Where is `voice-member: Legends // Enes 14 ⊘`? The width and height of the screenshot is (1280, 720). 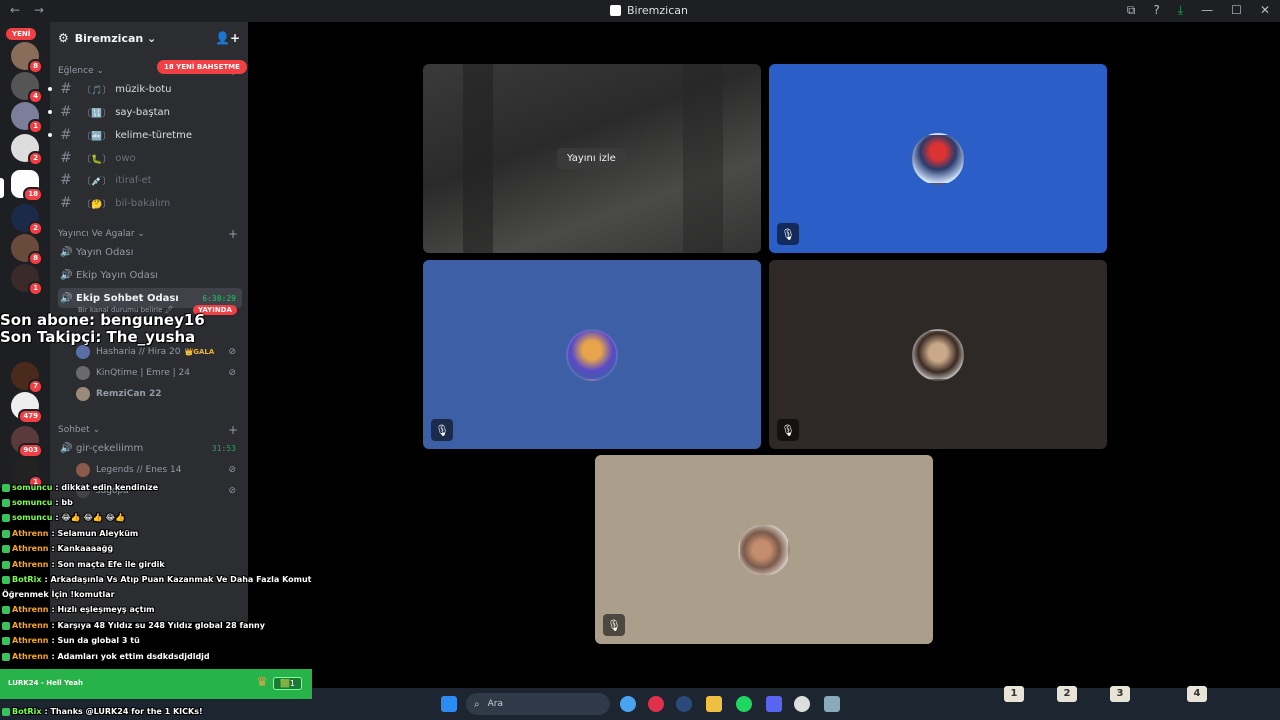 voice-member: Legends // Enes 14 ⊘ is located at coordinates (159, 470).